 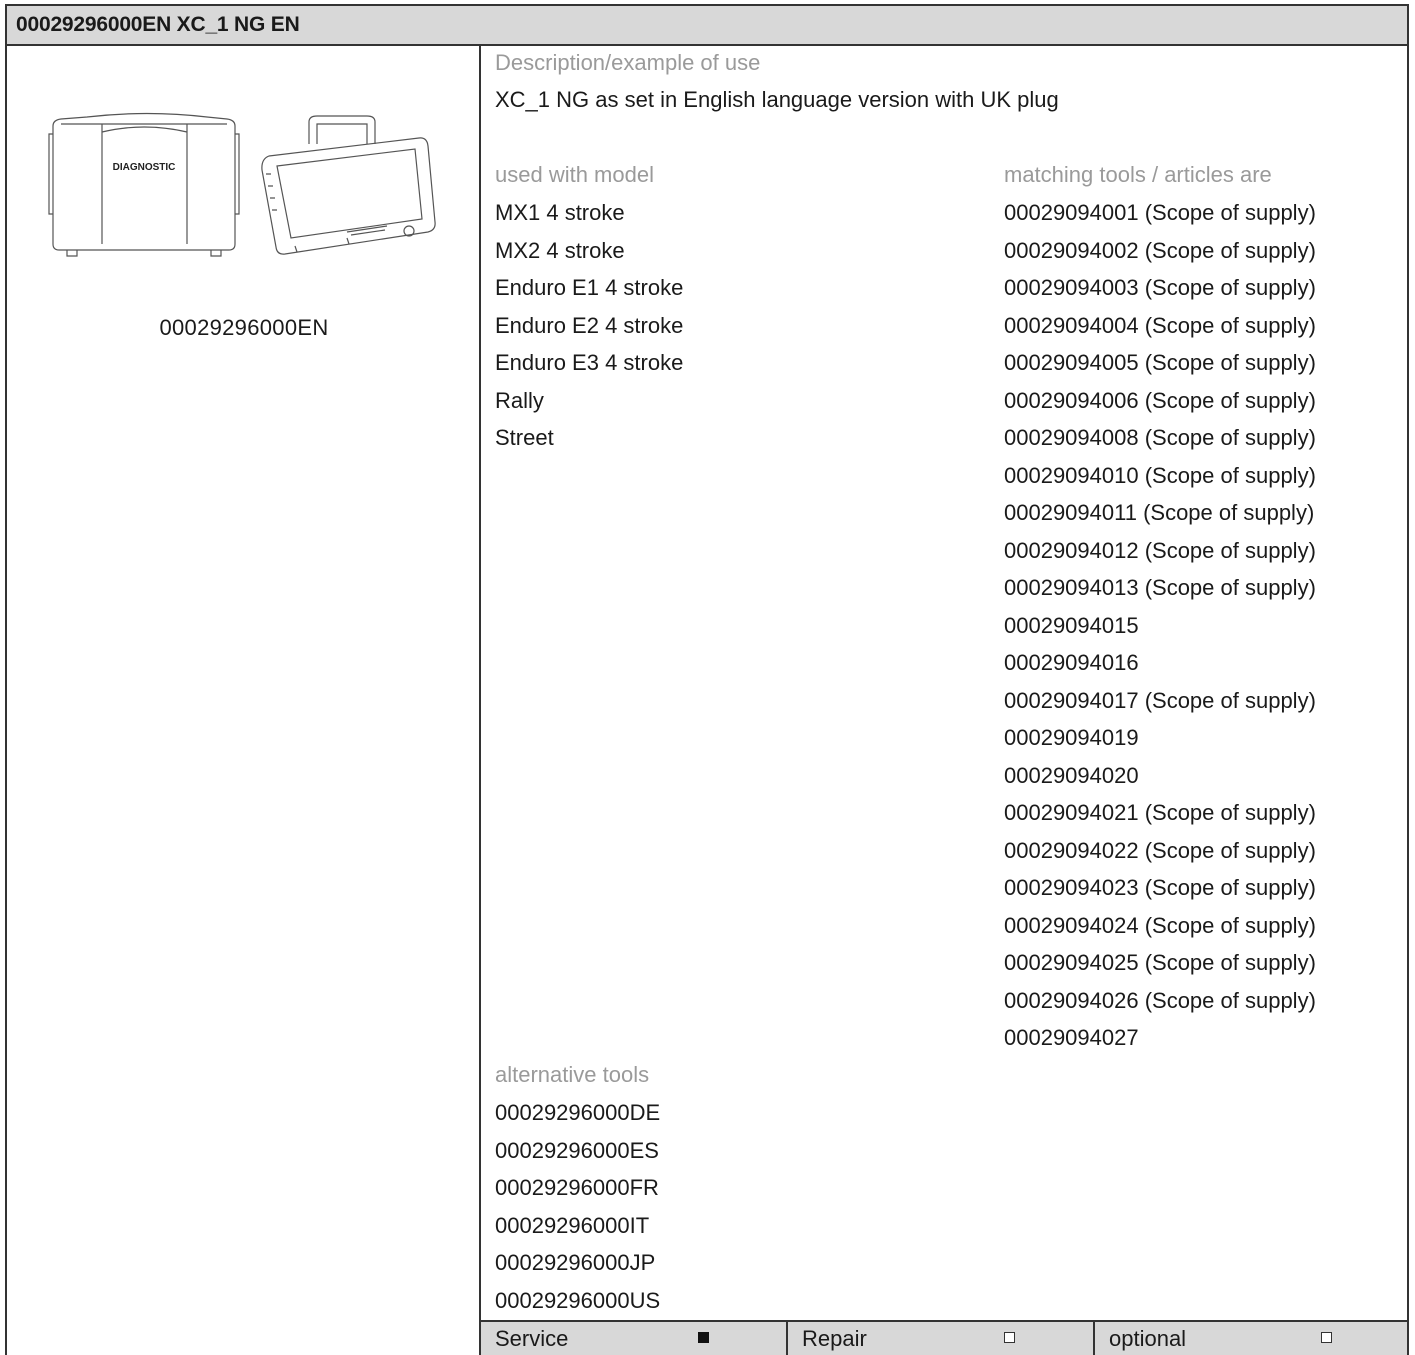 What do you see at coordinates (1138, 174) in the screenshot?
I see `matching-label: matching tools / articles are` at bounding box center [1138, 174].